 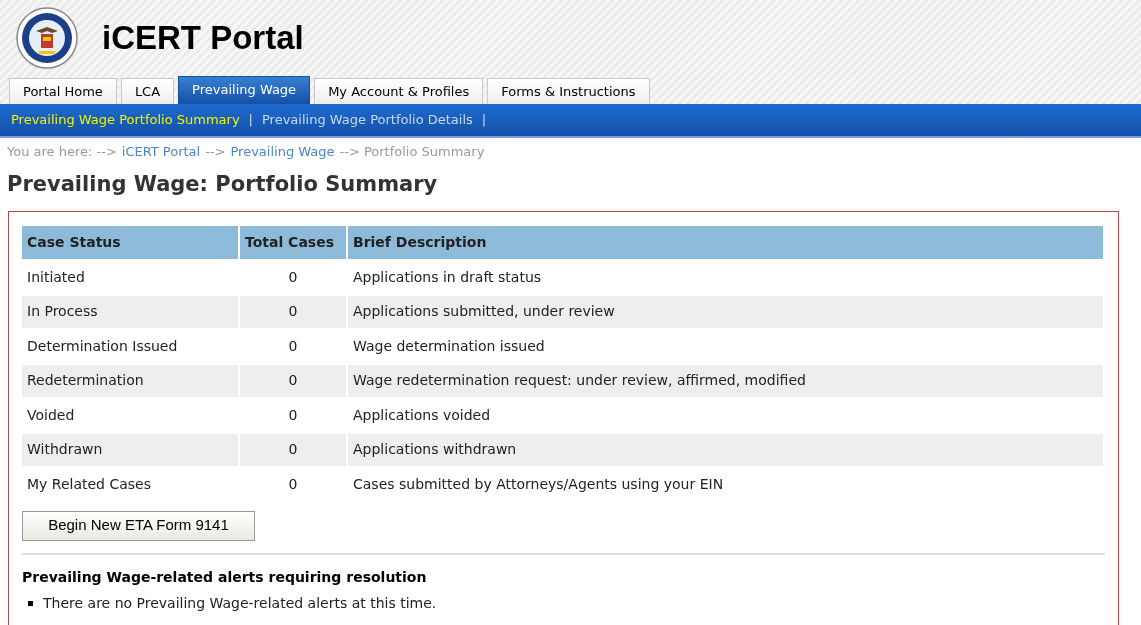 What do you see at coordinates (240, 603) in the screenshot?
I see `alert-text: There are no Prevailing Wage-related alerts at this time.` at bounding box center [240, 603].